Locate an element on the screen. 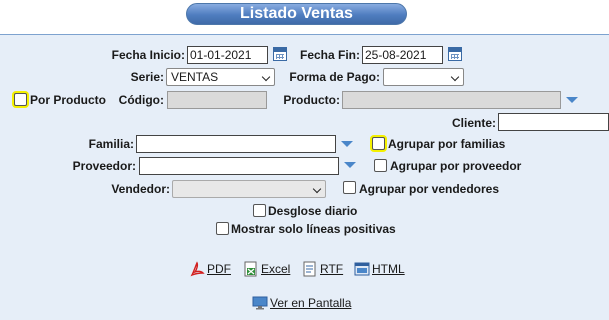 This screenshot has width=609, height=320. producto-label: Producto: is located at coordinates (311, 100).